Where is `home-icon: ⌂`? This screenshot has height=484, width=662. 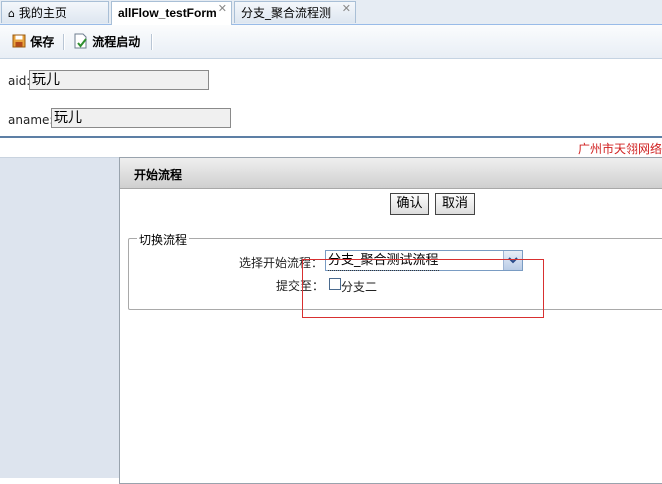 home-icon: ⌂ is located at coordinates (11, 13).